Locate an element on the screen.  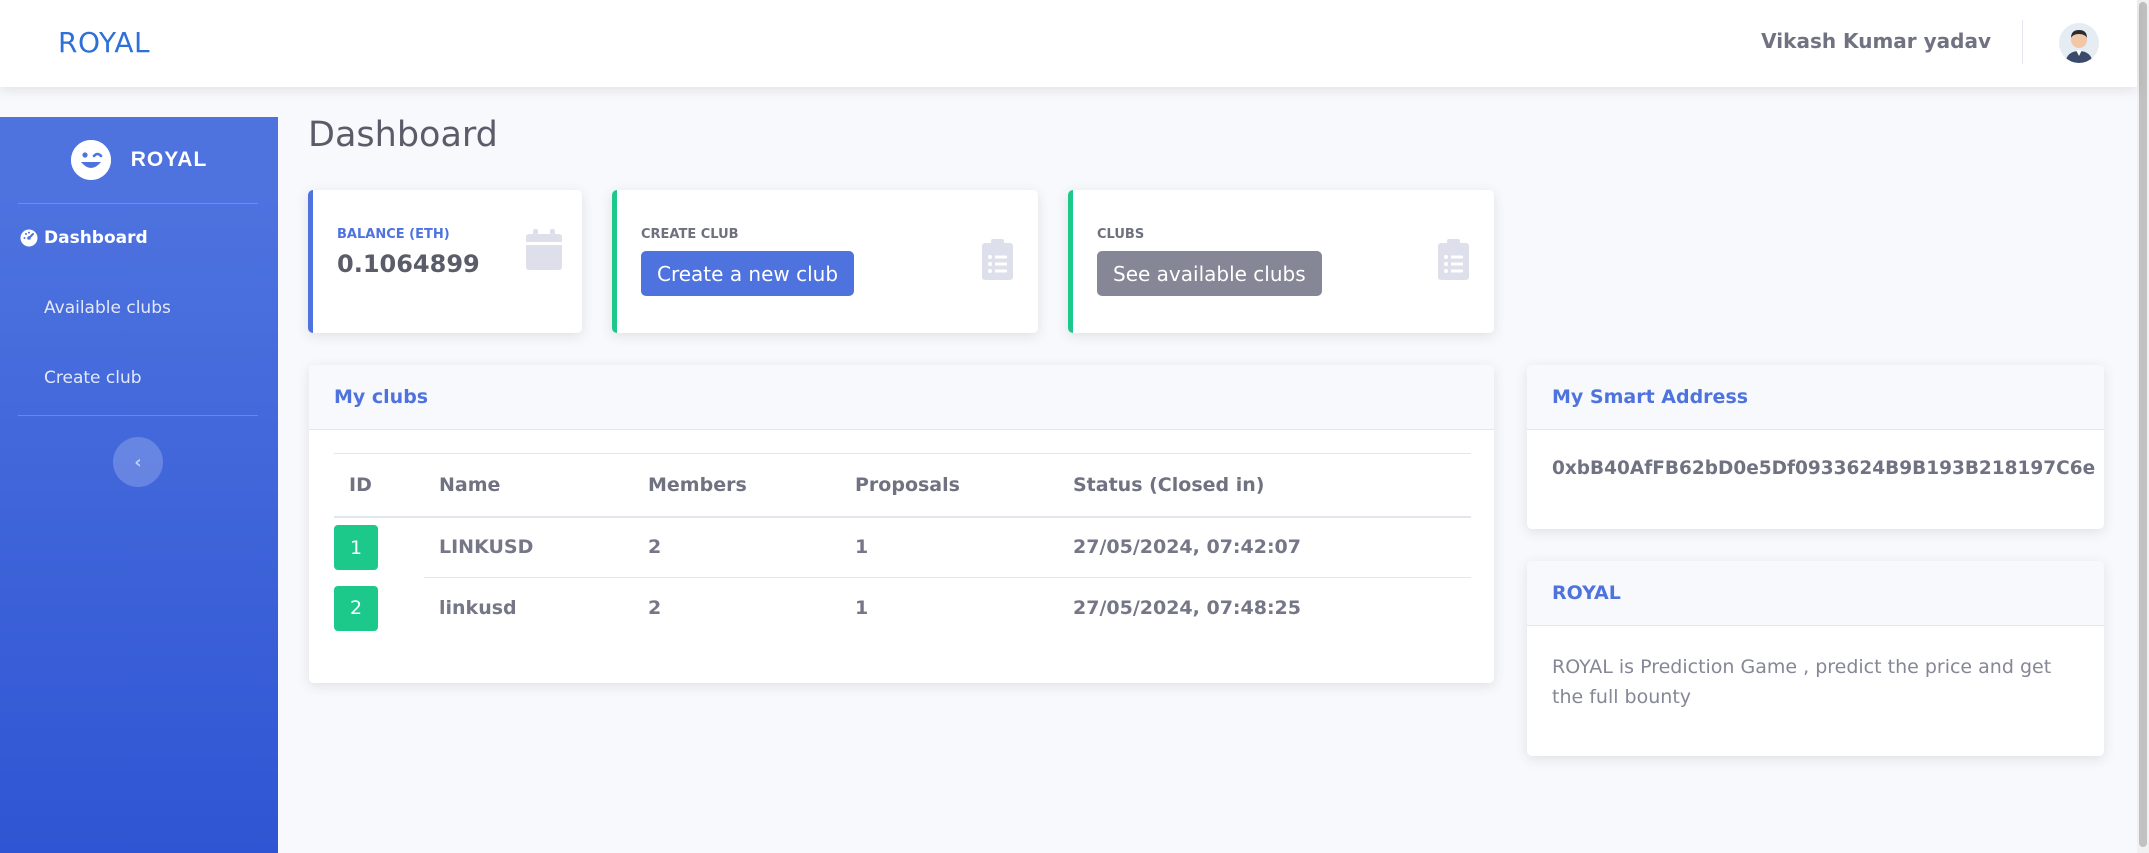
table-row: 1 LINKUSD 2 1 27/05/2024, 07:42:07 is located at coordinates (902, 547).